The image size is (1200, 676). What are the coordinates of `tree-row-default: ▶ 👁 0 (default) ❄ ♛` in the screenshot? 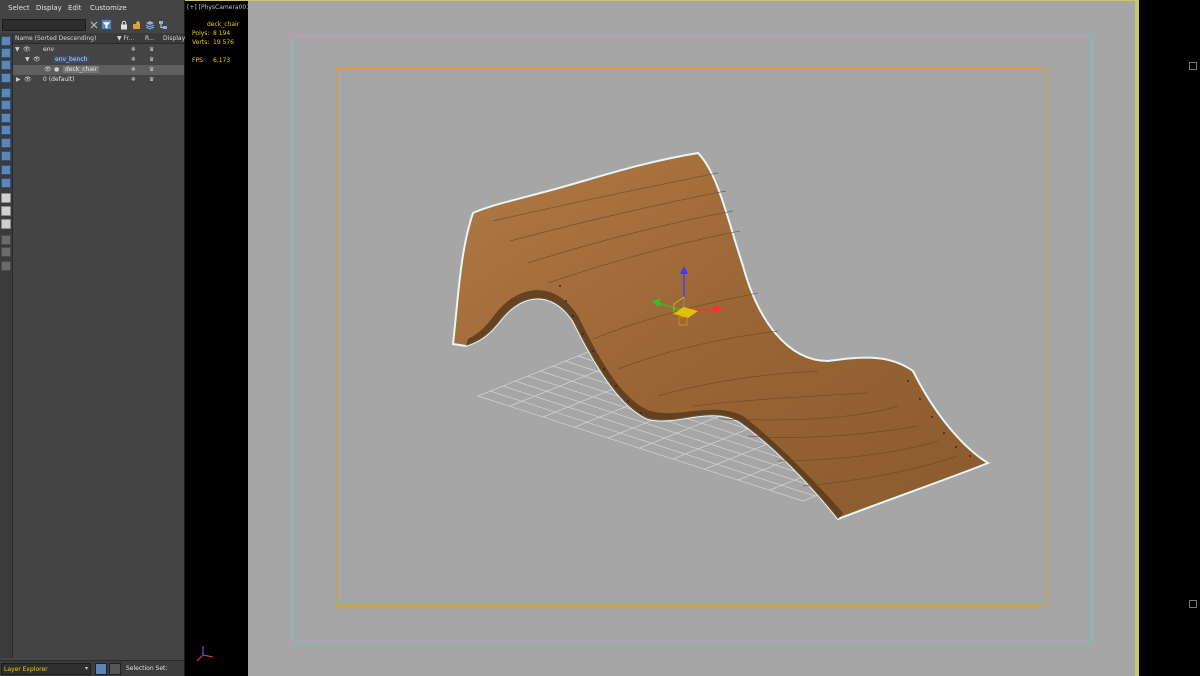 It's located at (98, 80).